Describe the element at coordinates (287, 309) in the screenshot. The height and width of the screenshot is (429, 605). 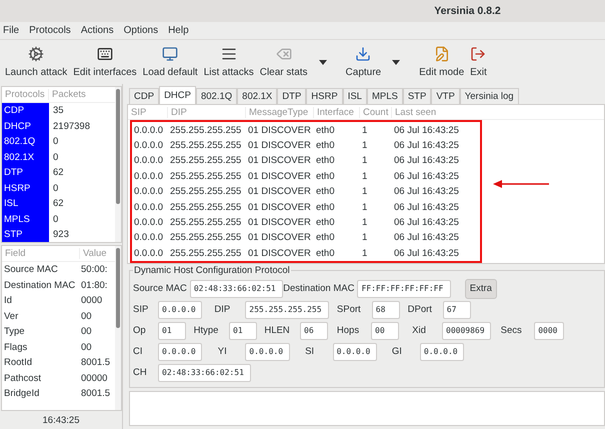
I see `text-field: 255.255.255.255` at that location.